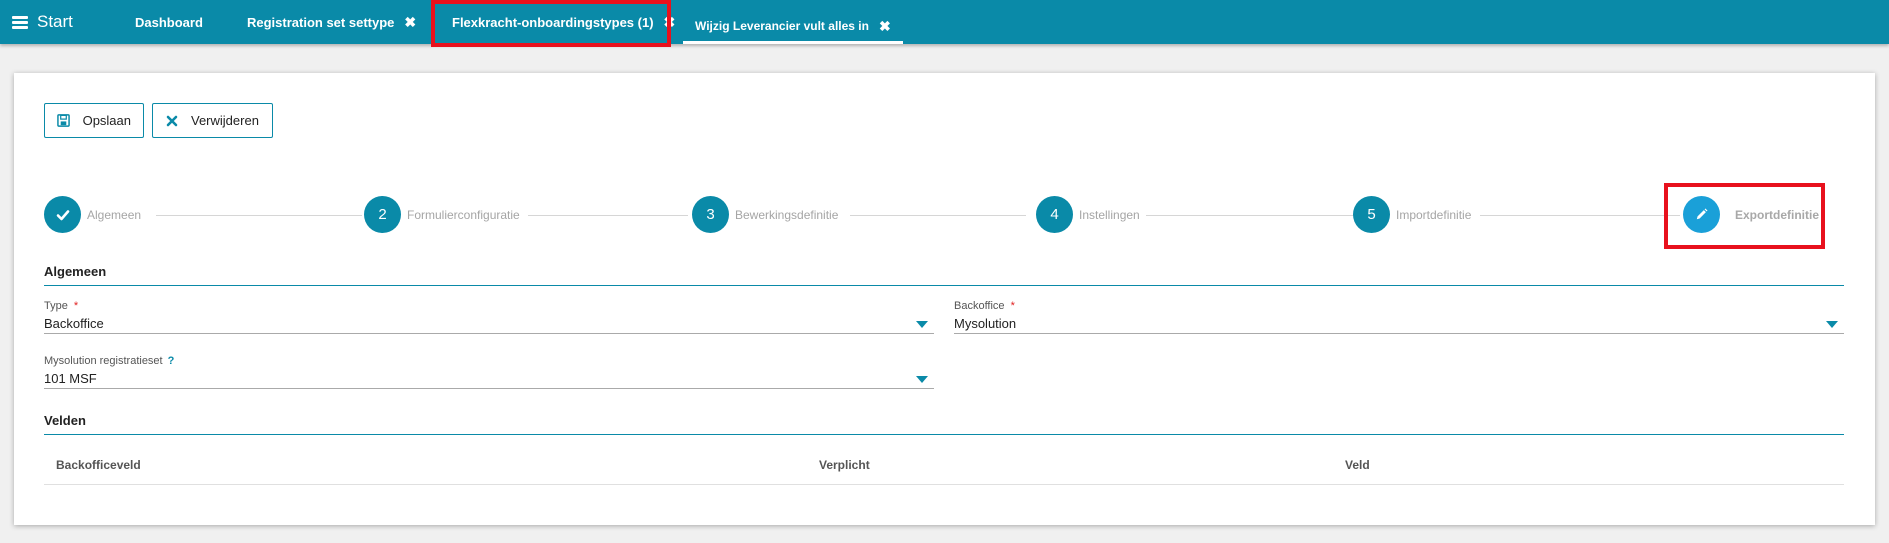 The width and height of the screenshot is (1889, 543). I want to click on column-header-backofficeveld: Backofficeveld, so click(98, 465).